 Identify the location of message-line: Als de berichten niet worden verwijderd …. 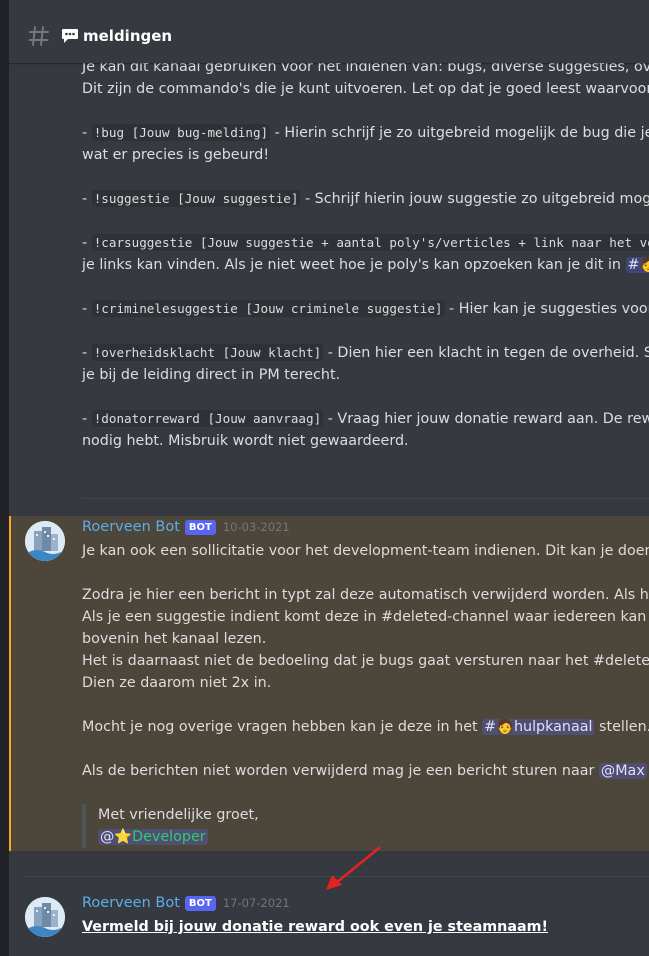
(364, 771).